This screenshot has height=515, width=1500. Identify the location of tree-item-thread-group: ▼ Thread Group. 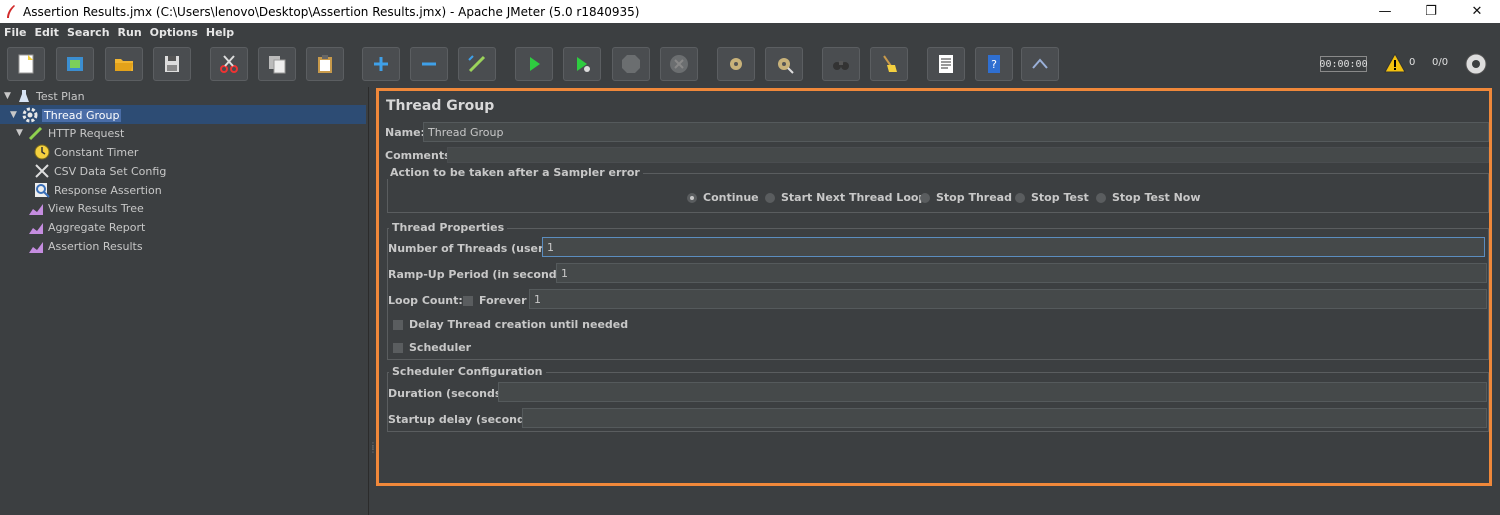
(66, 115).